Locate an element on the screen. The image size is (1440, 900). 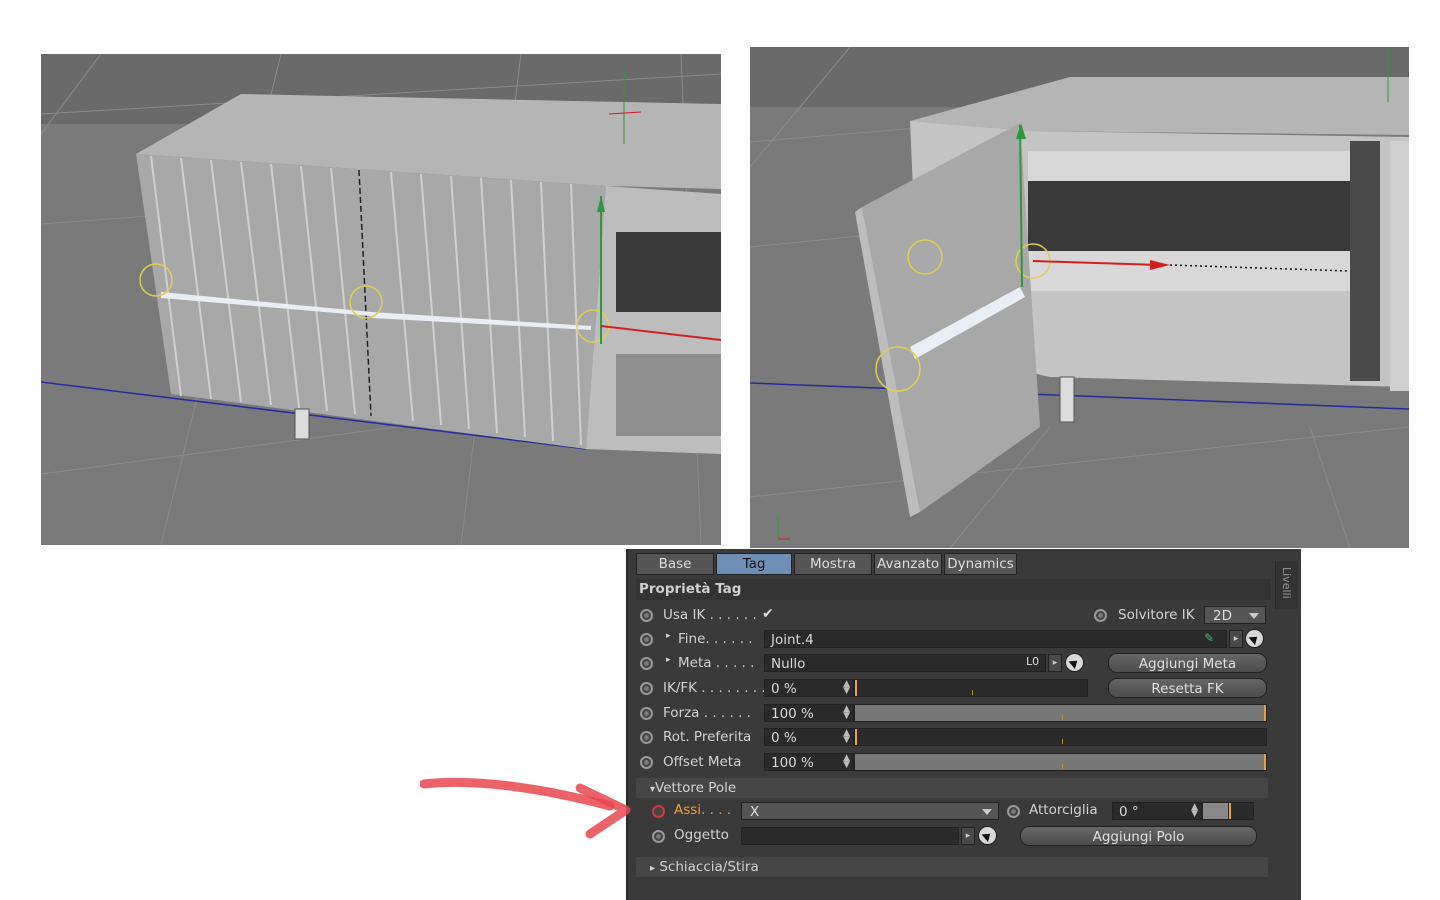
oggetto-link-field is located at coordinates (850, 836).